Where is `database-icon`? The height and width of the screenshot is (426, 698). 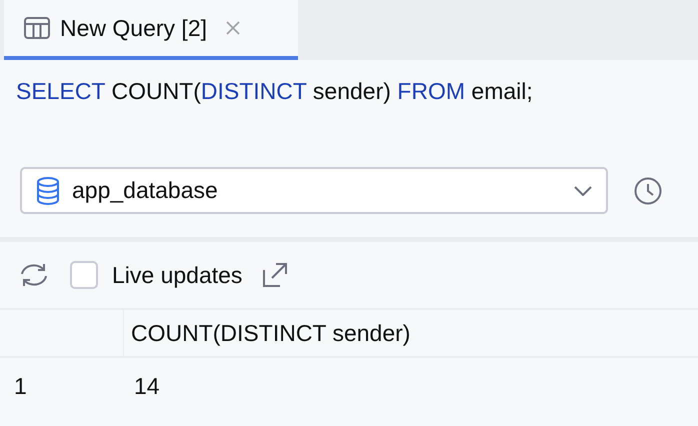 database-icon is located at coordinates (48, 190).